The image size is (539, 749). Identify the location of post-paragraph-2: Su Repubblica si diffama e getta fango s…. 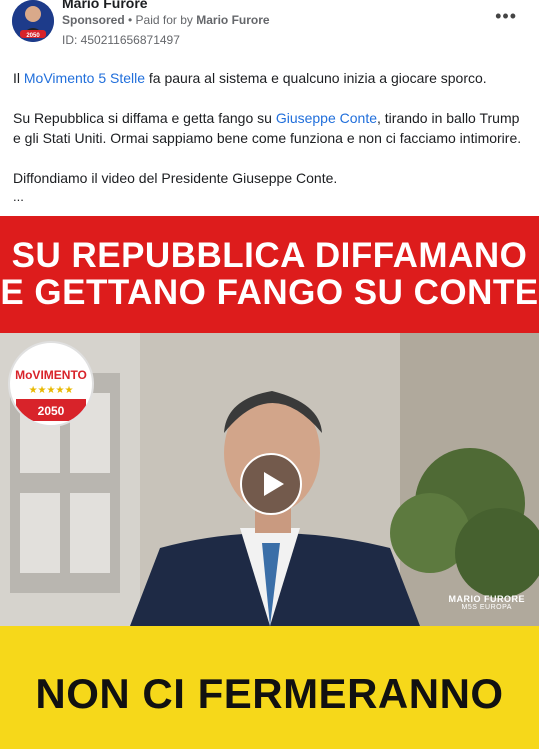
(267, 128).